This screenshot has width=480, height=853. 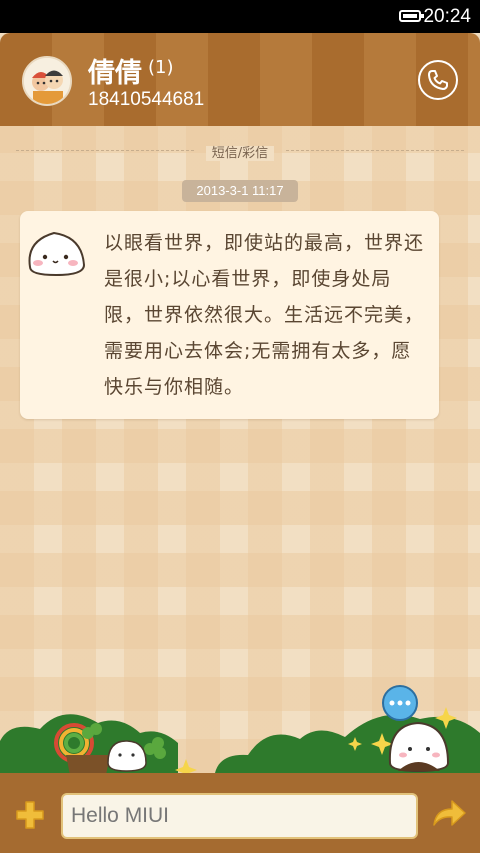 What do you see at coordinates (57, 254) in the screenshot?
I see `mochi-avatar-icon` at bounding box center [57, 254].